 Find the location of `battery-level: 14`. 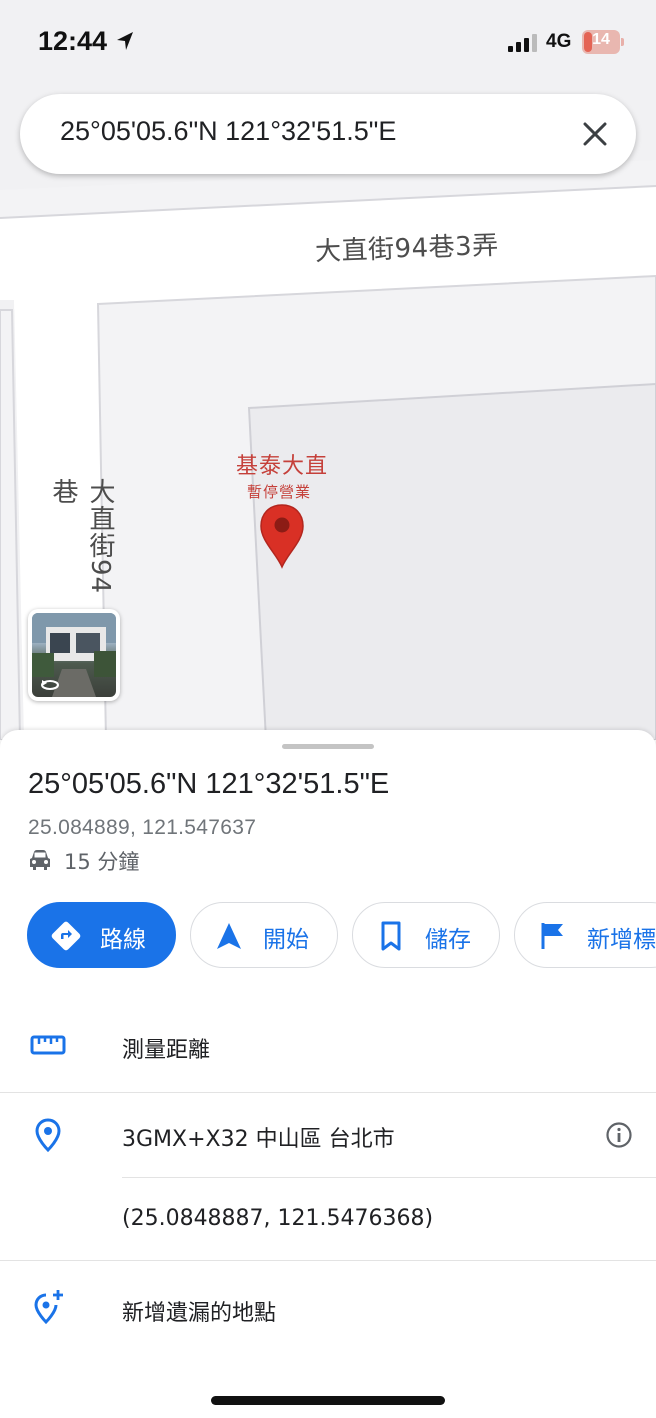

battery-level: 14 is located at coordinates (601, 39).